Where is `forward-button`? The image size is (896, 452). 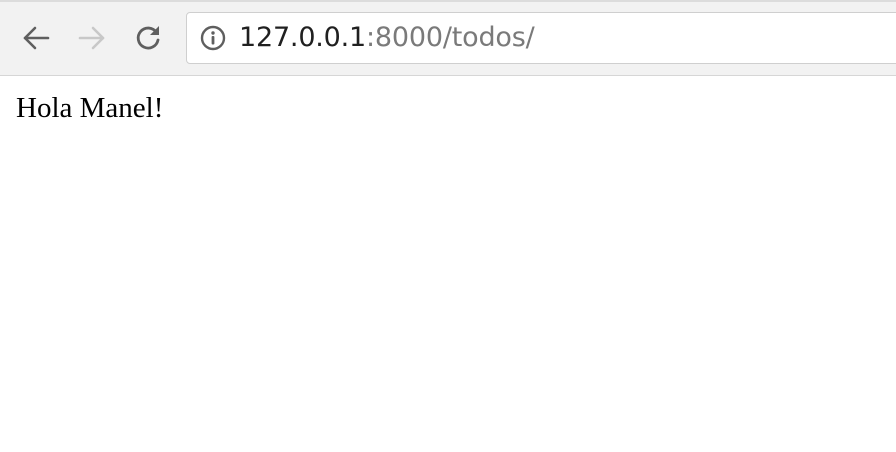 forward-button is located at coordinates (92, 38).